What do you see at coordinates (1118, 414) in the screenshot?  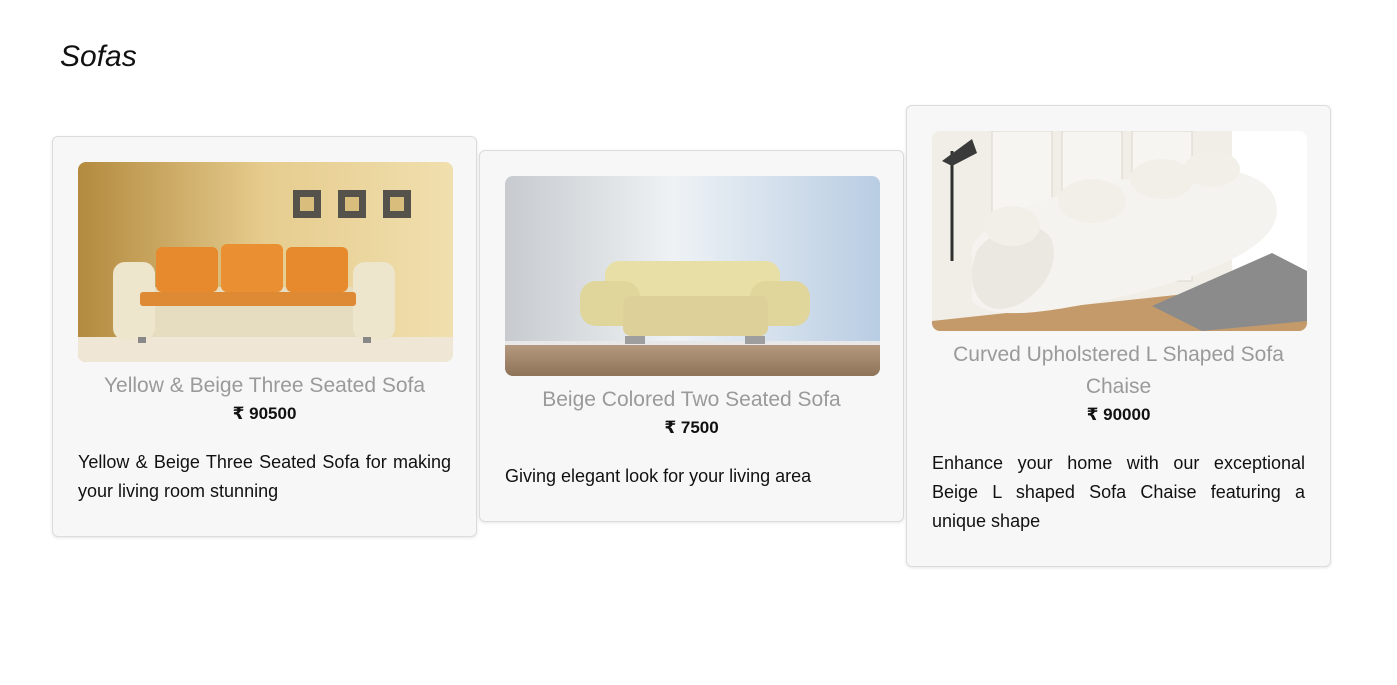 I see `product-price: ₹ 90000` at bounding box center [1118, 414].